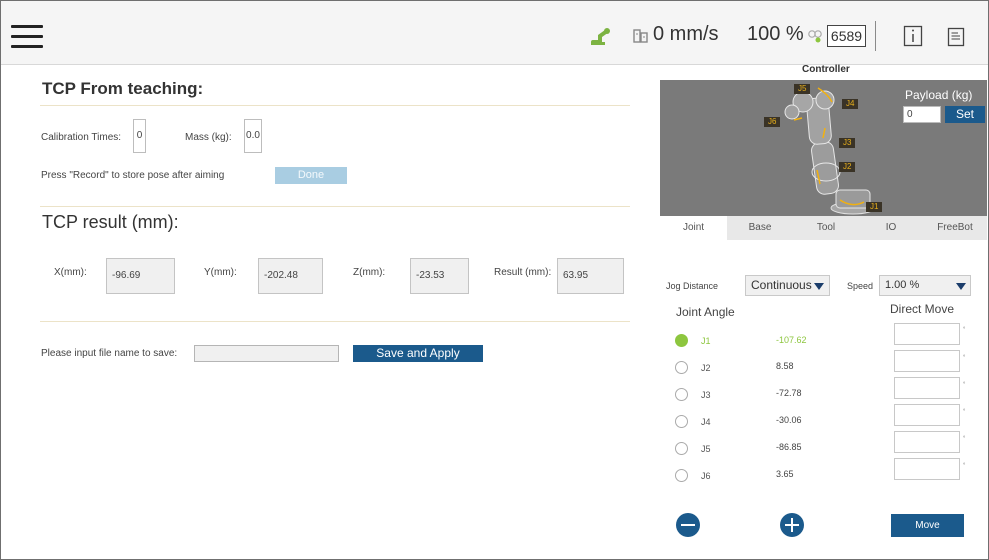 The height and width of the screenshot is (560, 989). What do you see at coordinates (789, 420) in the screenshot?
I see `joint-angle-value: -30.06` at bounding box center [789, 420].